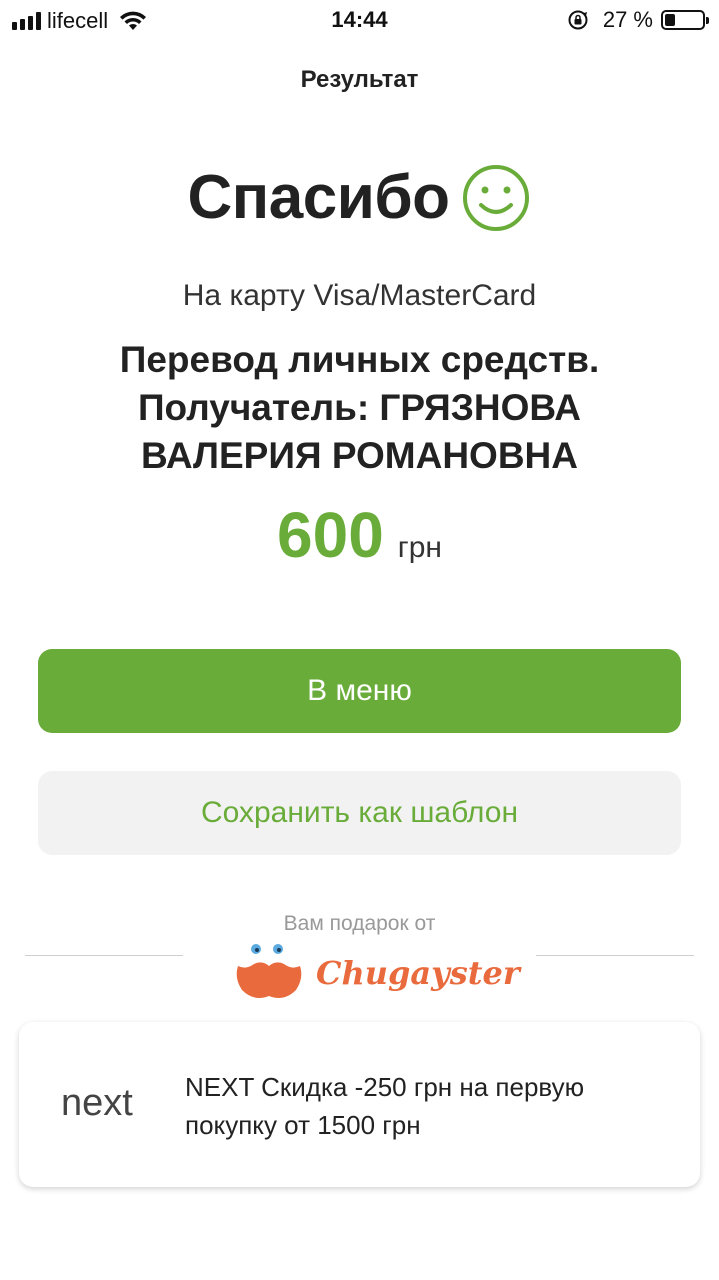 The height and width of the screenshot is (1280, 719). What do you see at coordinates (615, 955) in the screenshot?
I see `divider-right` at bounding box center [615, 955].